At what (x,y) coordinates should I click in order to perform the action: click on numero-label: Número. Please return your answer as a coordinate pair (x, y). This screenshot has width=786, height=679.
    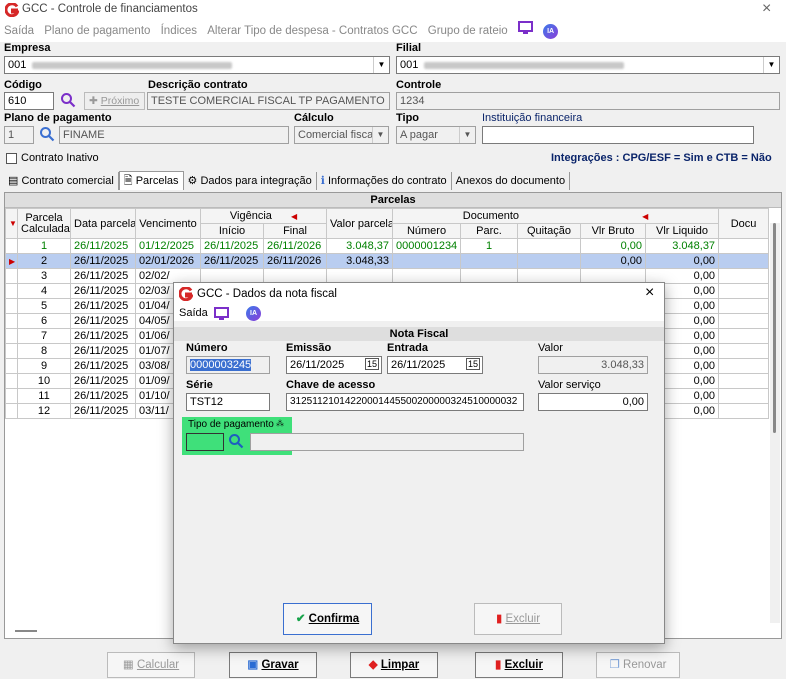
    Looking at the image, I should click on (207, 348).